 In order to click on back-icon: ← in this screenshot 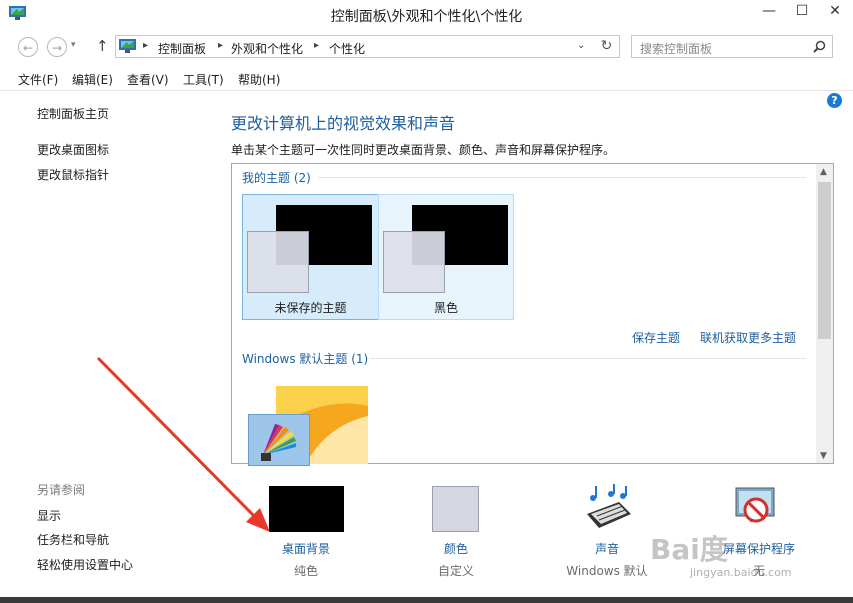, I will do `click(28, 47)`.